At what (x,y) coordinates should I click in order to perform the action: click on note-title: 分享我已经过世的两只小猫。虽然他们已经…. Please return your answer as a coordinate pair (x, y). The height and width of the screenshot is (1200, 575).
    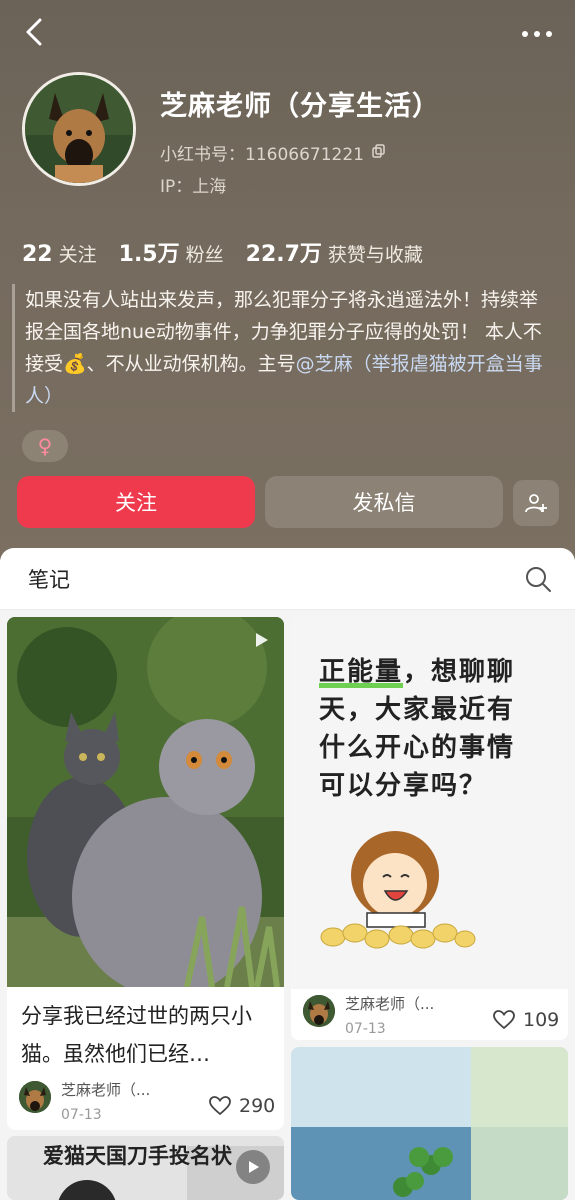
    Looking at the image, I should click on (136, 1035).